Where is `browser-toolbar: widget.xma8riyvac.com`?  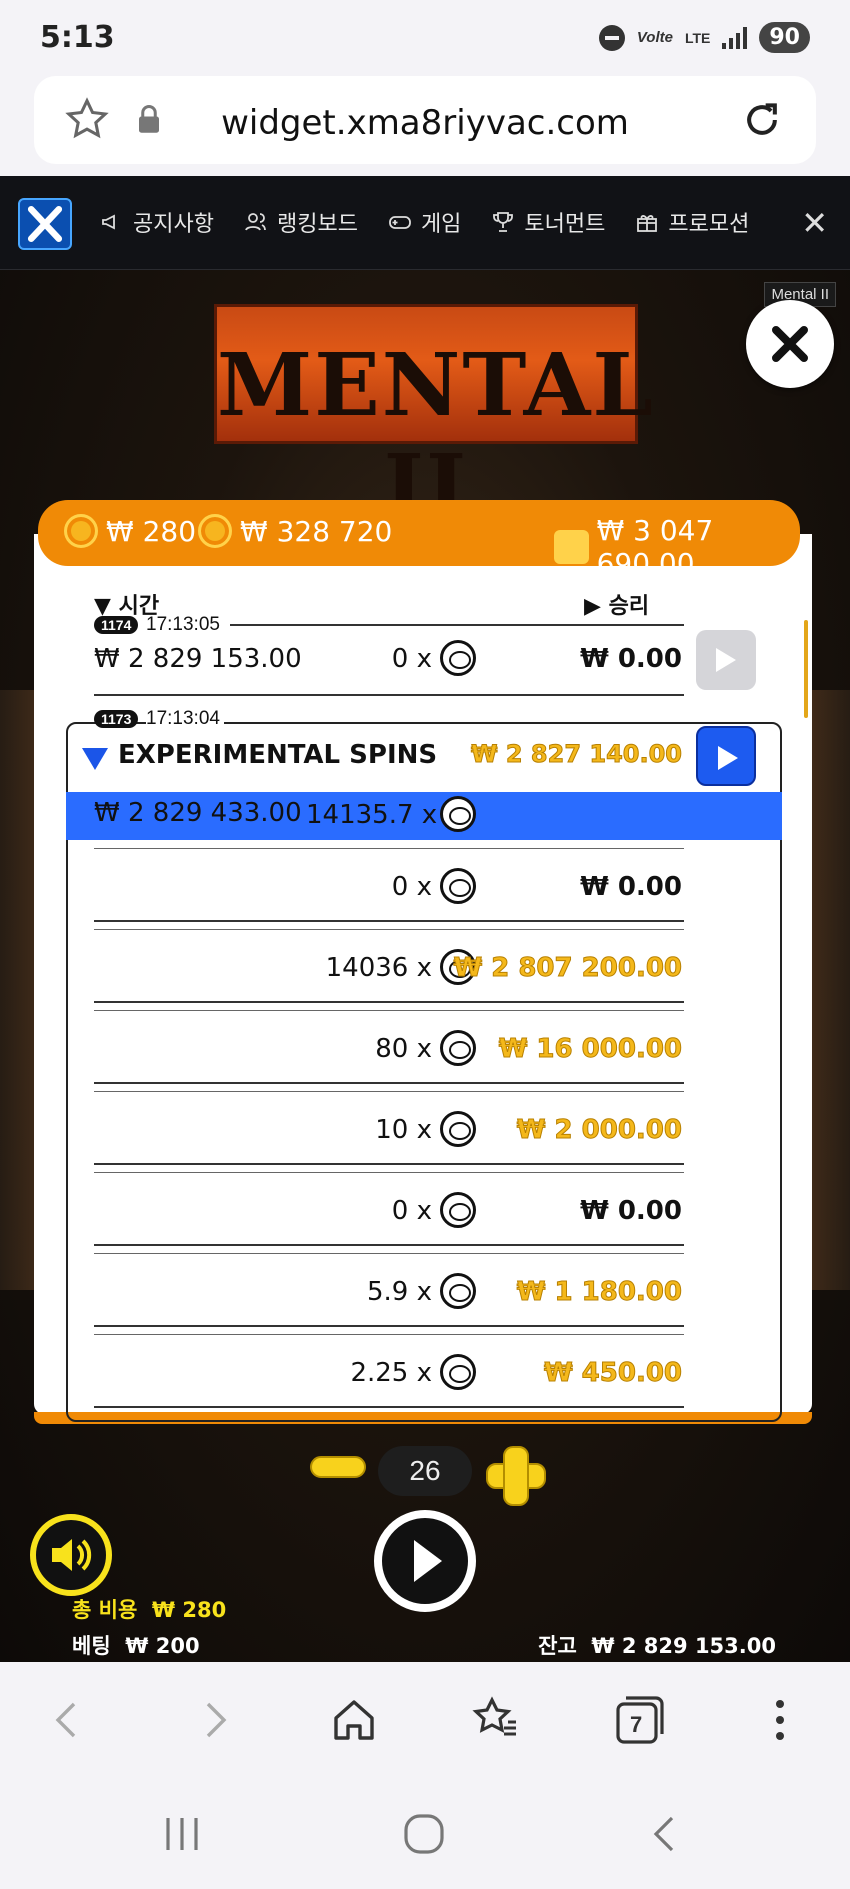
browser-toolbar: widget.xma8riyvac.com is located at coordinates (425, 124).